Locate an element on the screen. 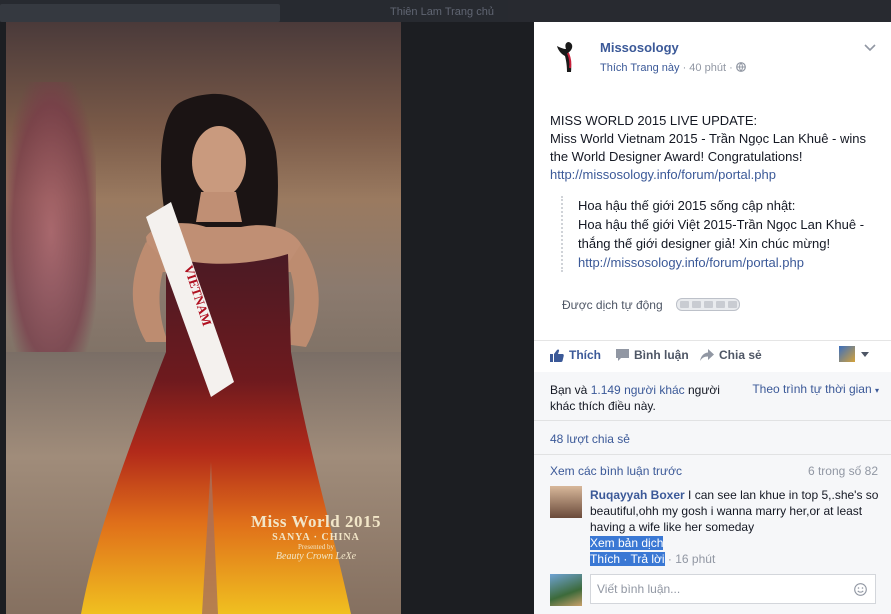 This screenshot has height=614, width=891. view-previous-comments: Xem các bình luận trước is located at coordinates (616, 471).